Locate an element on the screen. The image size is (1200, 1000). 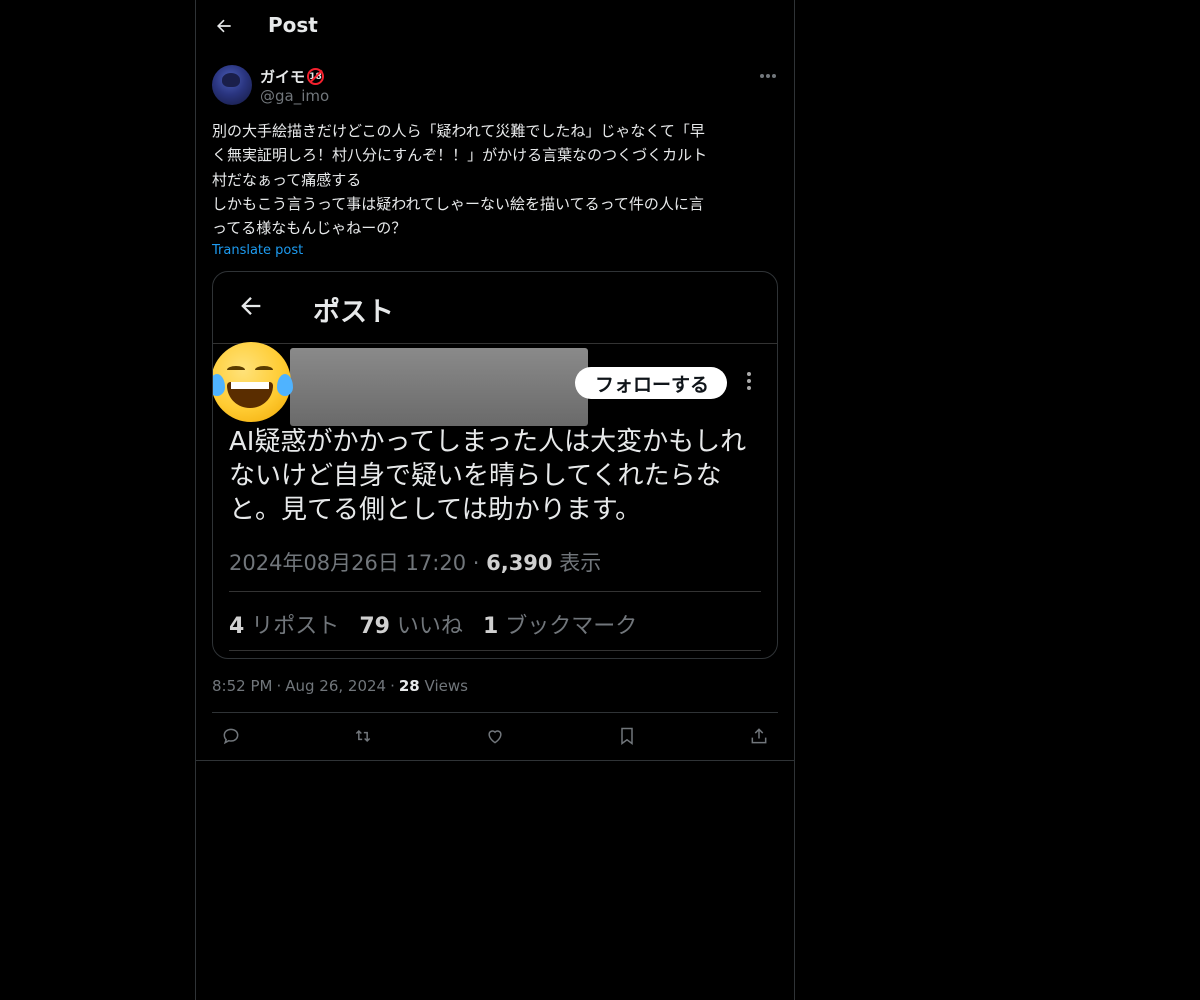
share-icon is located at coordinates (759, 736).